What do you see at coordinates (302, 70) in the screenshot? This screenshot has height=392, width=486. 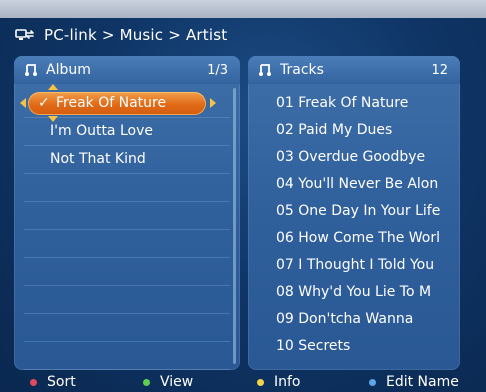 I see `tracks-panel-title: Tracks` at bounding box center [302, 70].